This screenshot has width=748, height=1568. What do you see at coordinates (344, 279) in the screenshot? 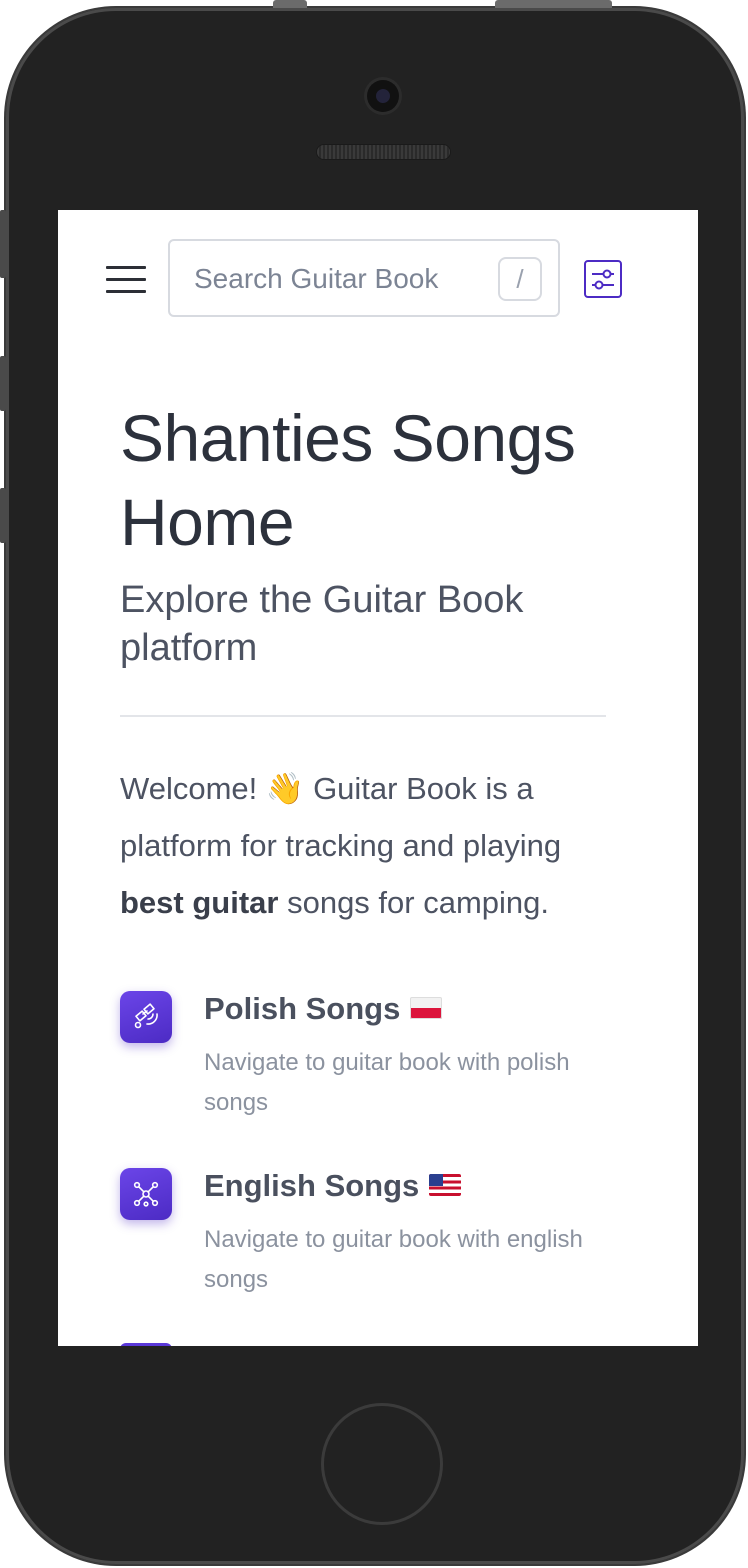
I see `search-input` at bounding box center [344, 279].